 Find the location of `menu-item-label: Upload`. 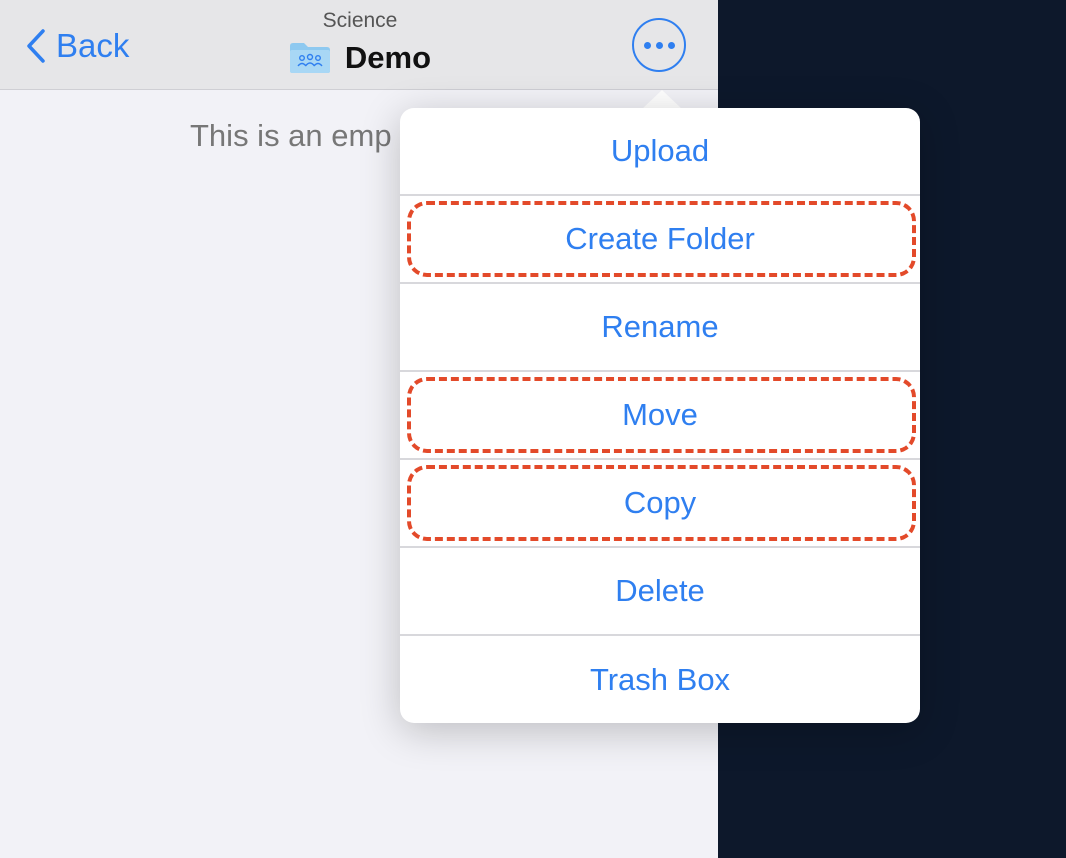

menu-item-label: Upload is located at coordinates (660, 150).